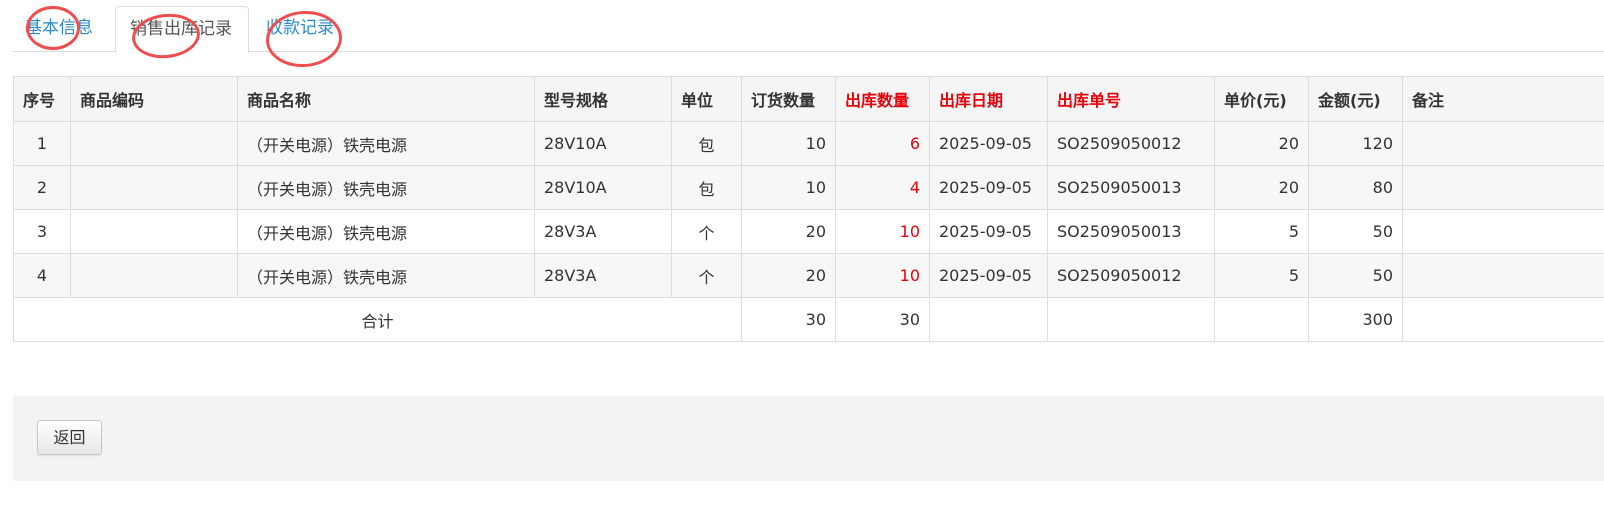 This screenshot has width=1604, height=524. I want to click on total-out-qty: 30, so click(882, 319).